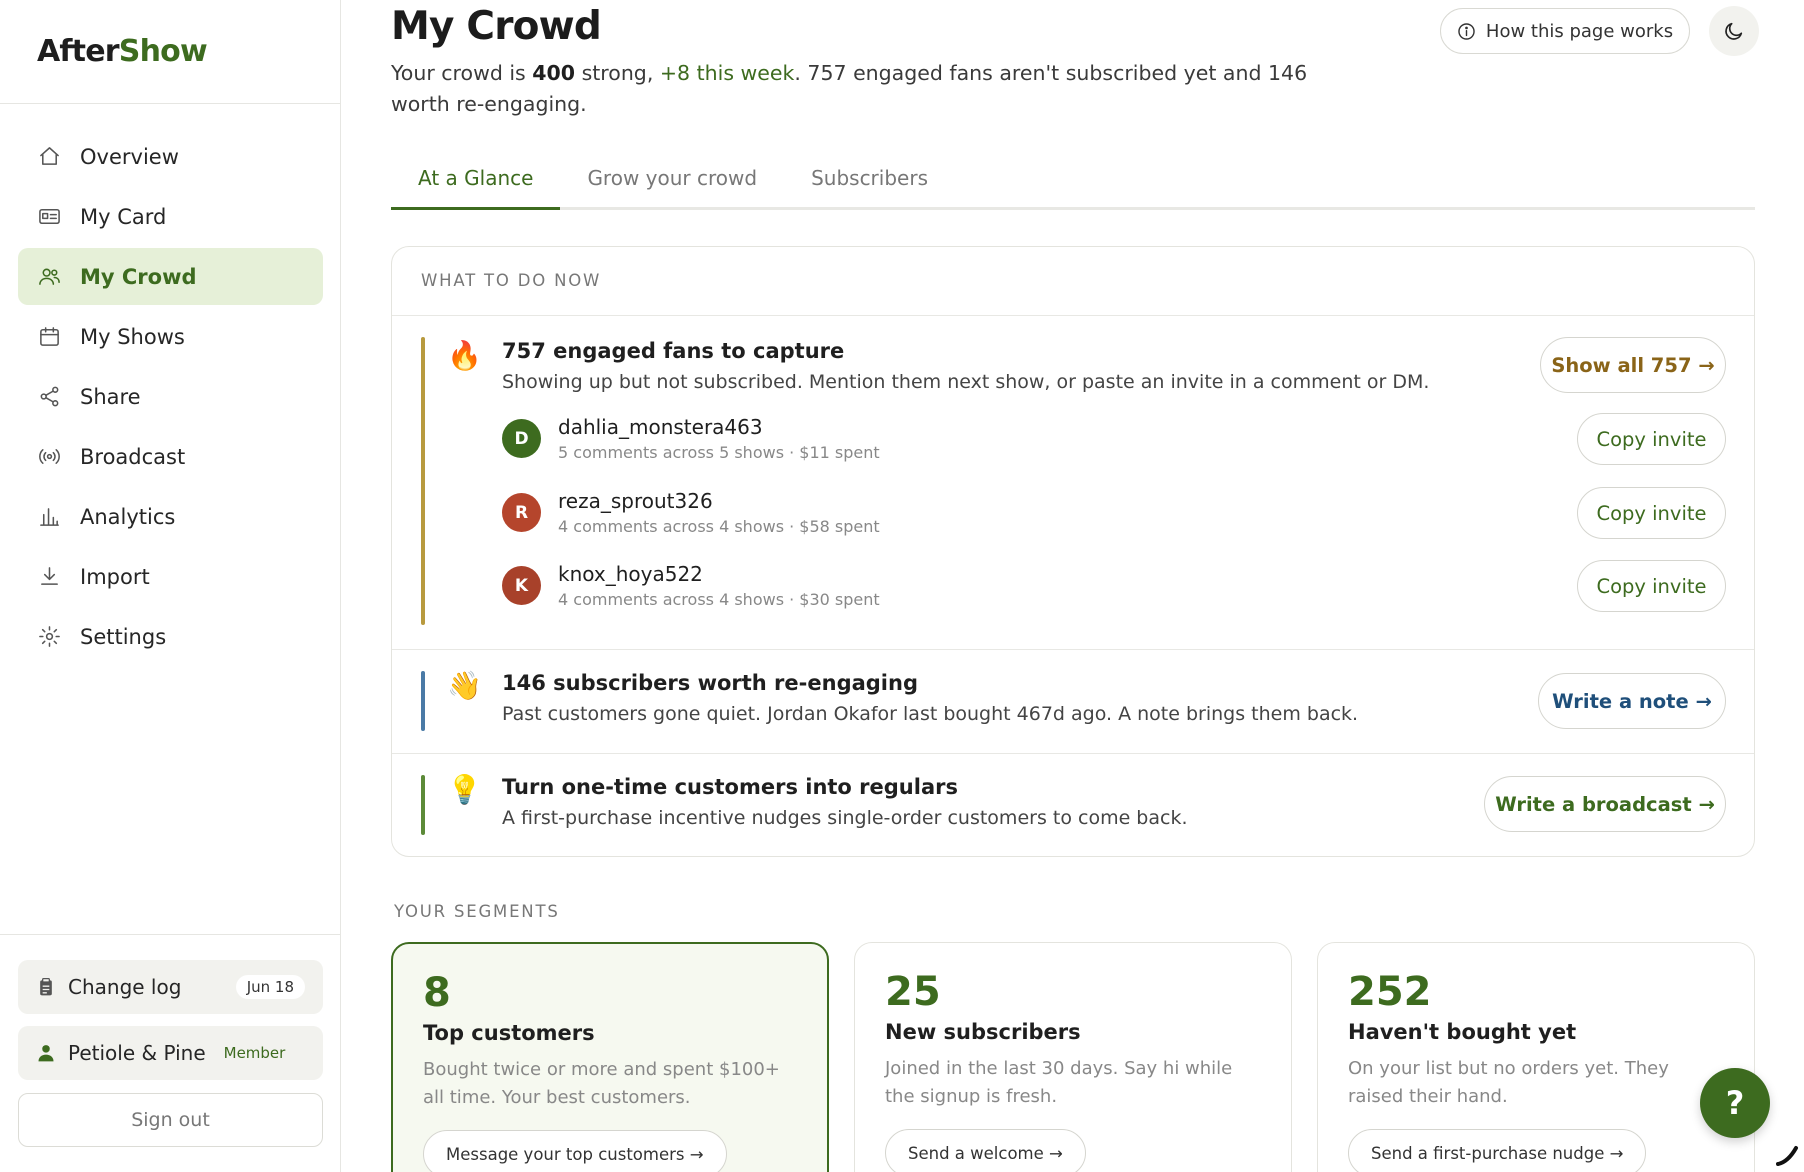  I want to click on sidebar-item-overview: Overview, so click(170, 156).